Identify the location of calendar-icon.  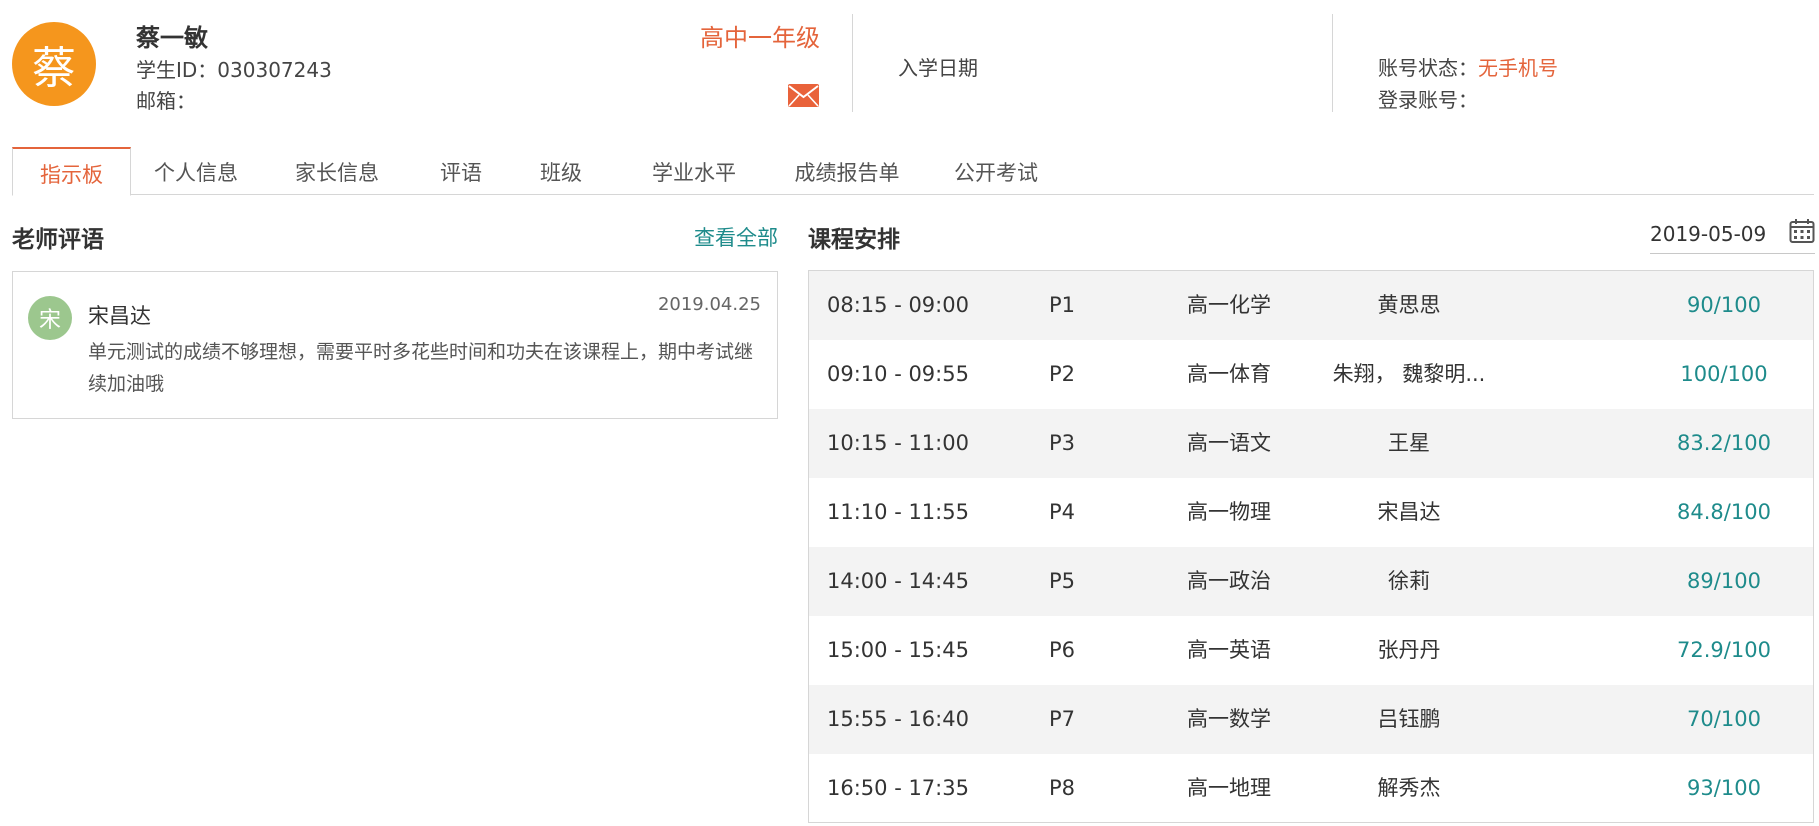
(1802, 231).